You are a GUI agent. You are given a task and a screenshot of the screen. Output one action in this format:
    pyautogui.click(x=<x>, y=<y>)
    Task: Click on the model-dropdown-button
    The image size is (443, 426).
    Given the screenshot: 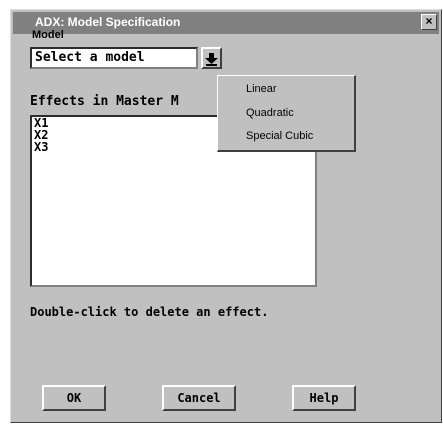 What is the action you would take?
    pyautogui.click(x=211, y=58)
    